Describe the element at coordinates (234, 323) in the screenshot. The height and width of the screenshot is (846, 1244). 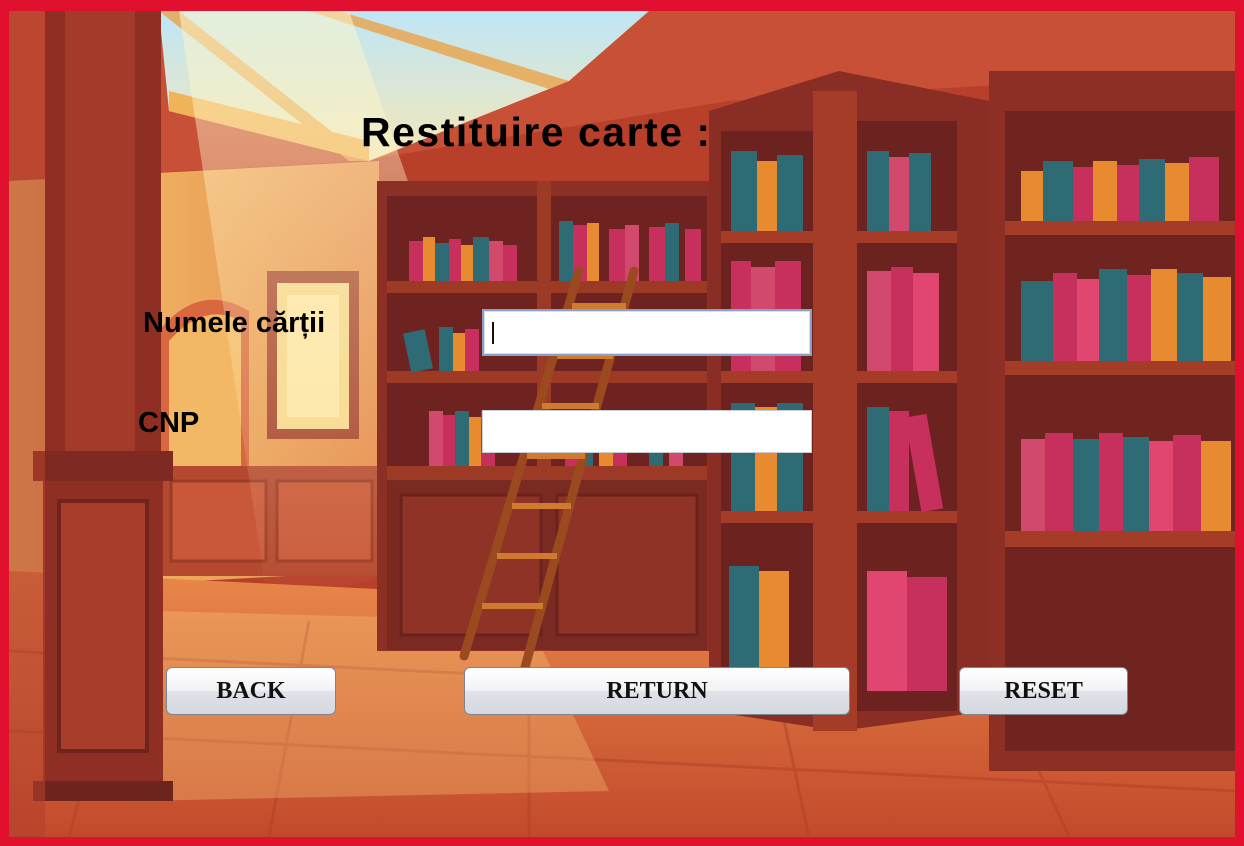
I see `book-name-label: Numele cărții` at that location.